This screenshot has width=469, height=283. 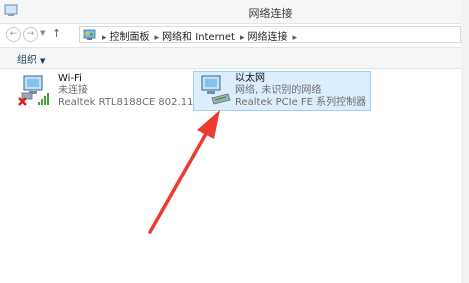 I want to click on organize-menu-button: 组织 ▼, so click(x=31, y=58).